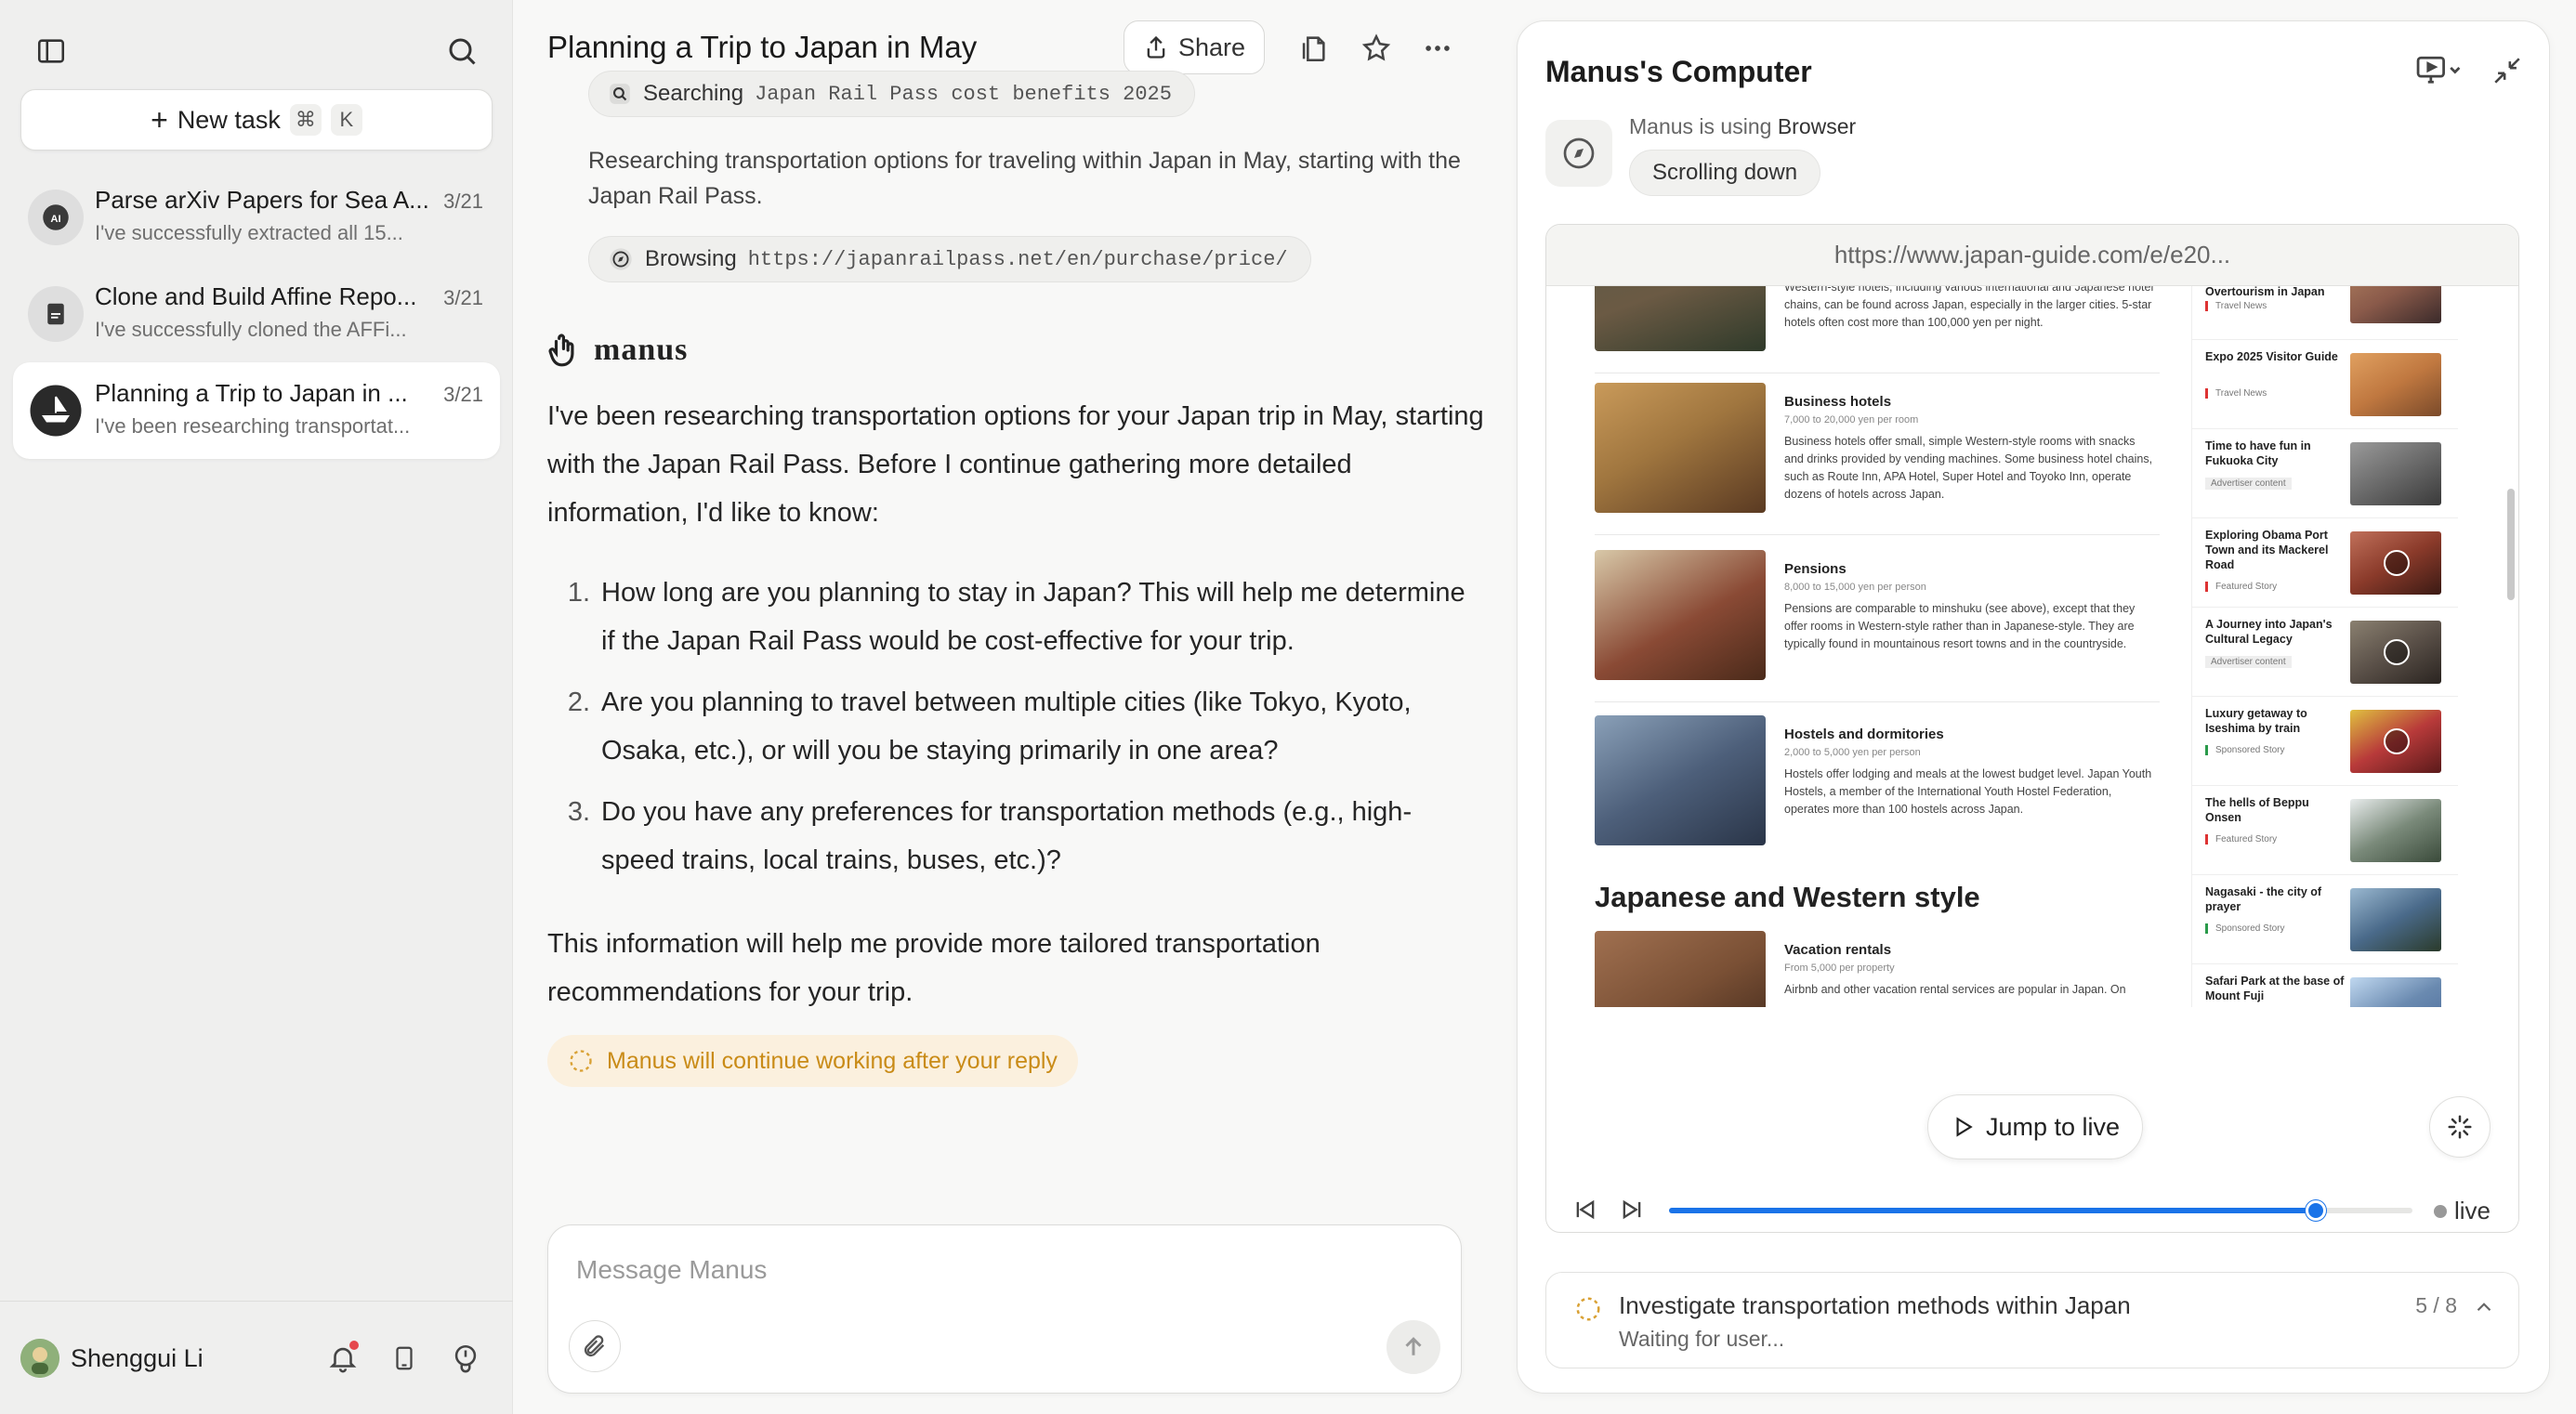  I want to click on step-arg: Japan Rail Pass cost benefits 2025, so click(963, 94).